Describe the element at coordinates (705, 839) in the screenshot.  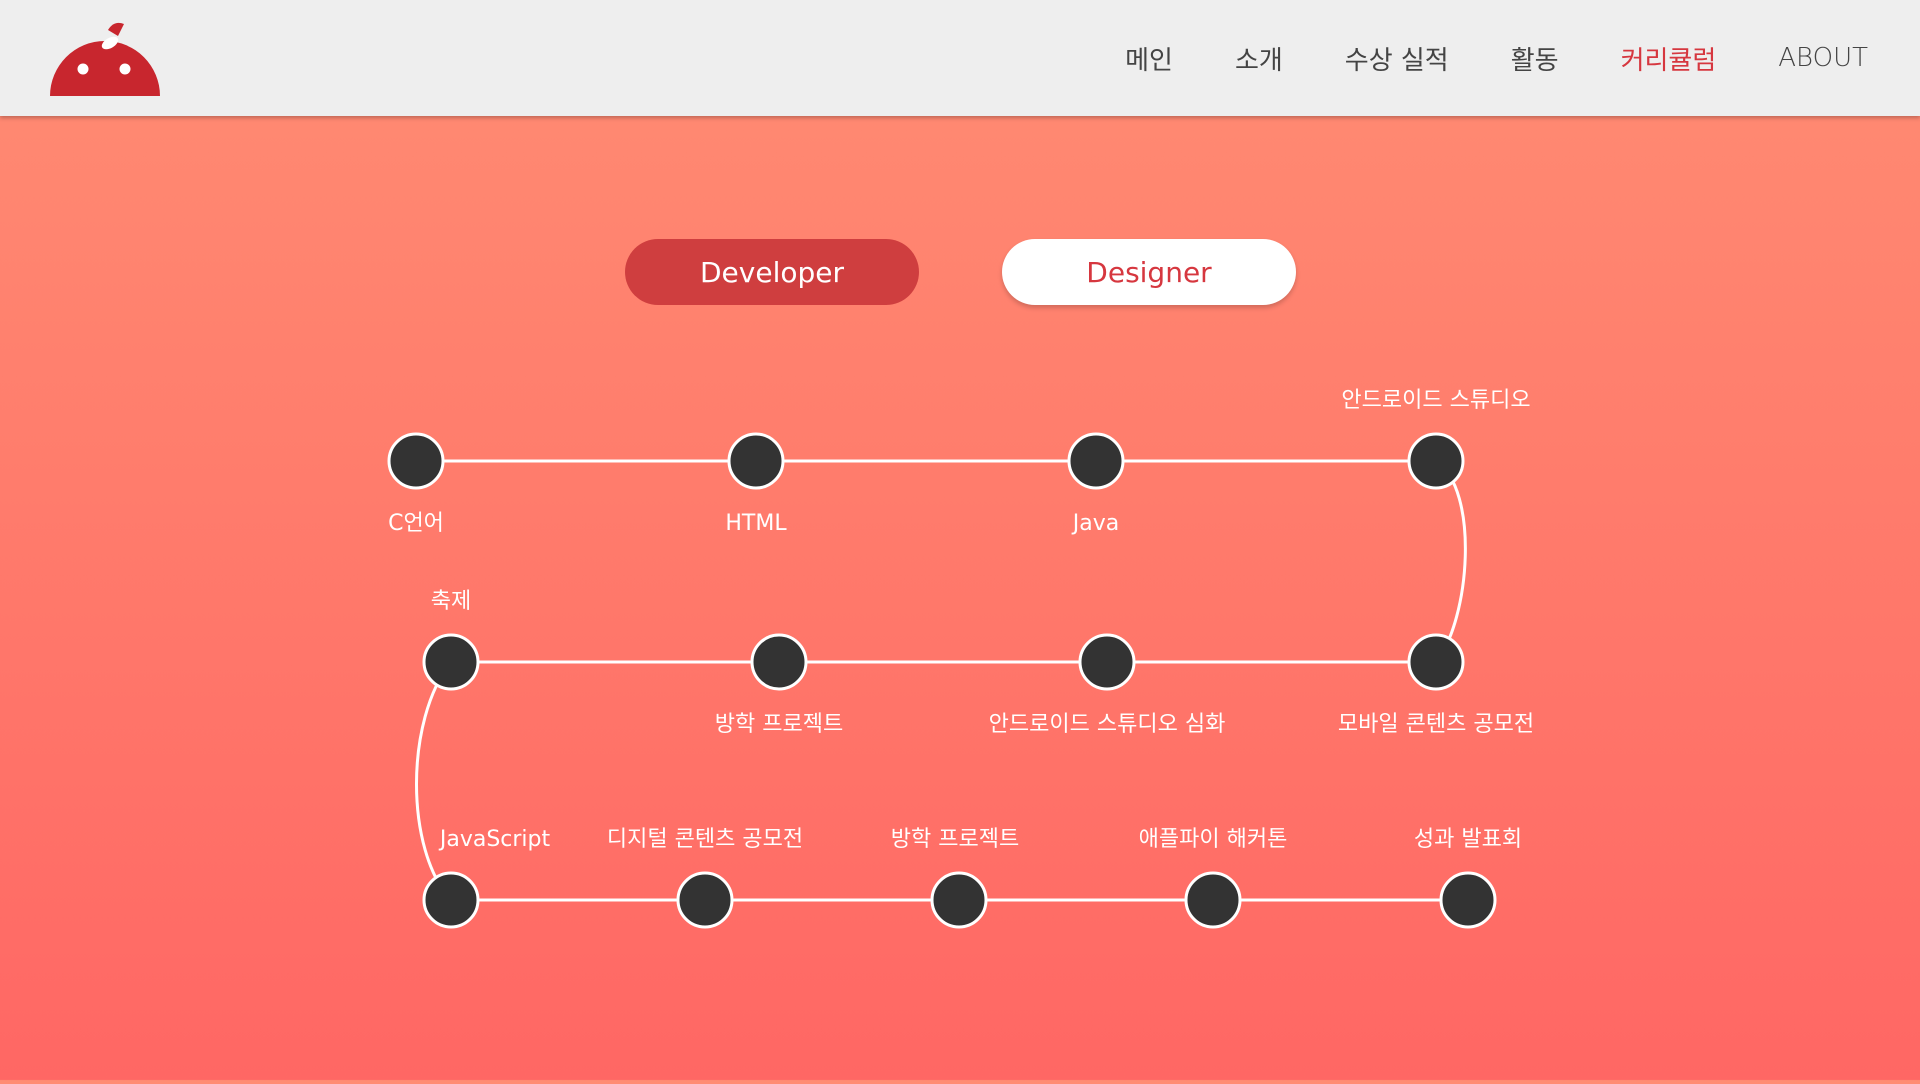
I see `timeline-label: 디지털 콘텐츠 공모전` at that location.